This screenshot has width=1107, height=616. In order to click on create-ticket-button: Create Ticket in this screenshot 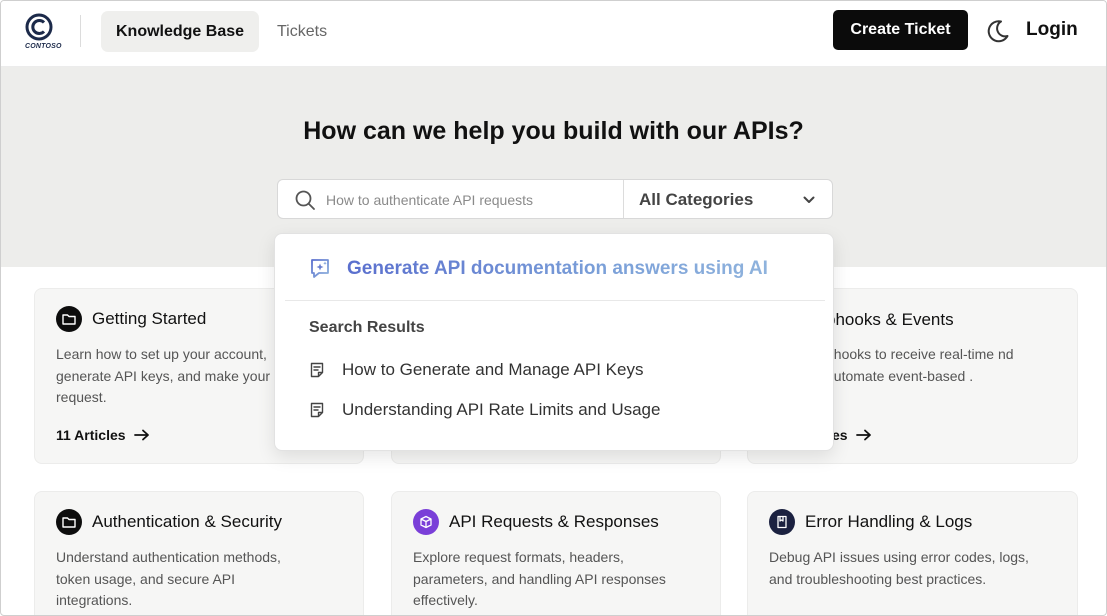, I will do `click(900, 30)`.